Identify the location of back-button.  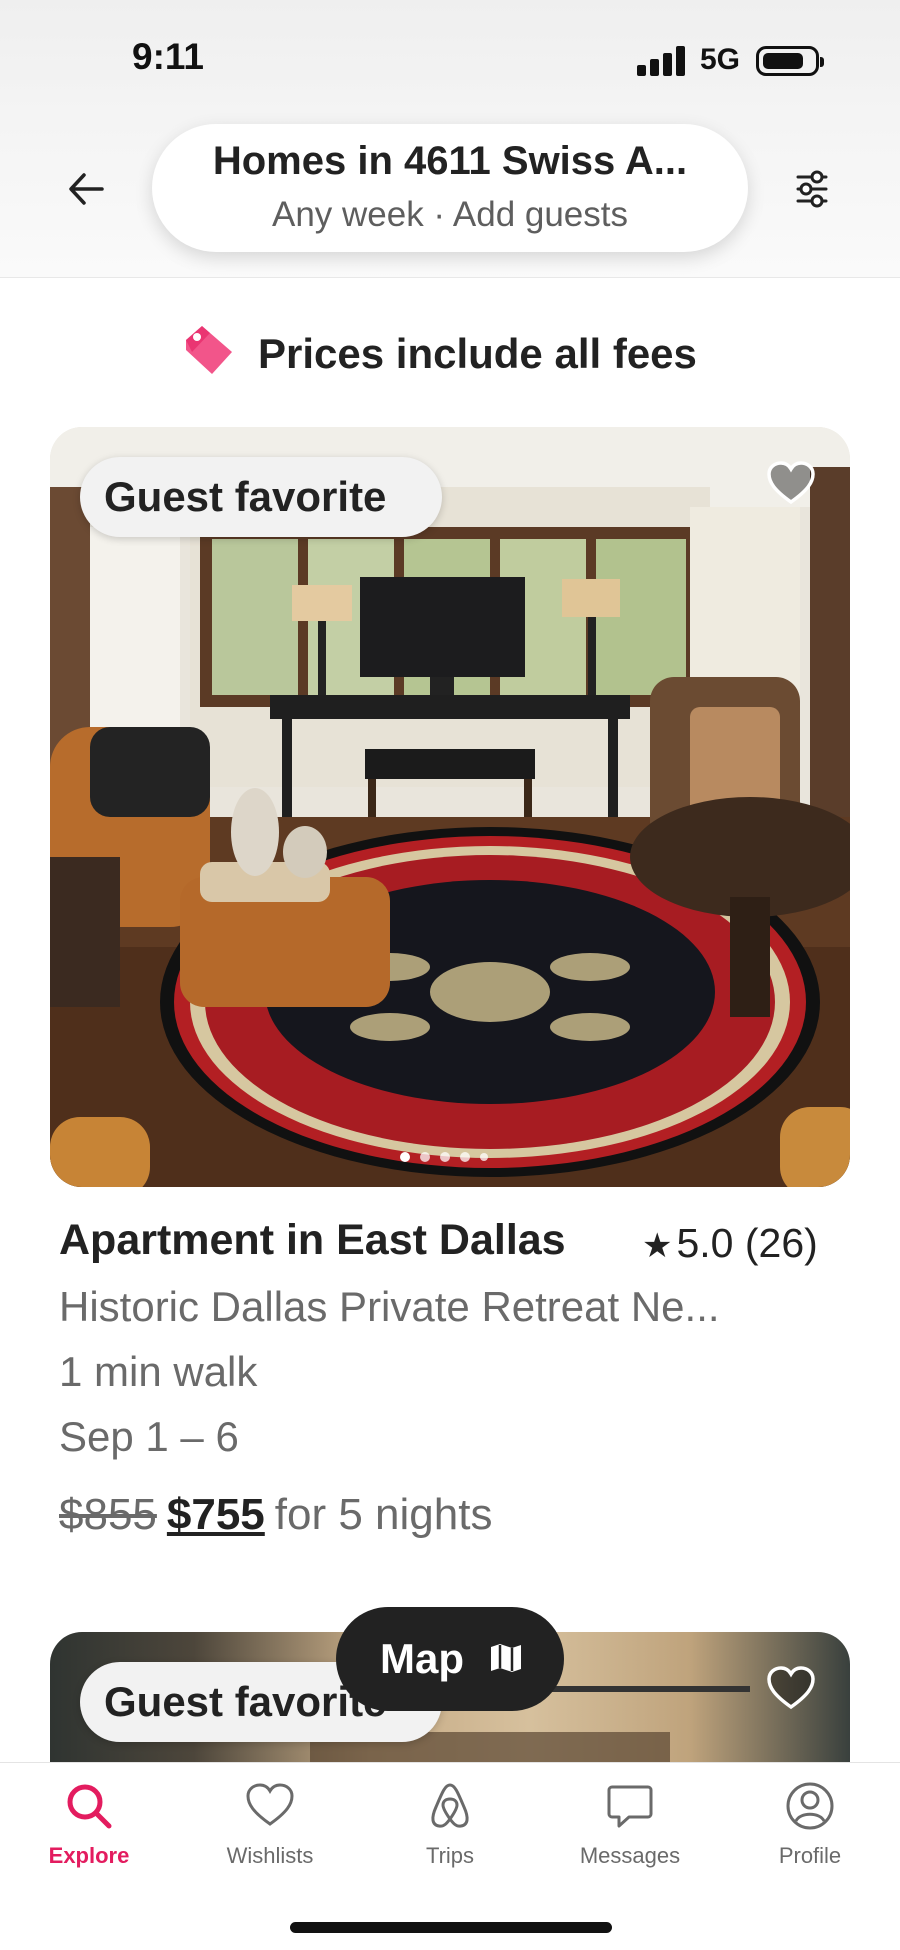
(88, 189).